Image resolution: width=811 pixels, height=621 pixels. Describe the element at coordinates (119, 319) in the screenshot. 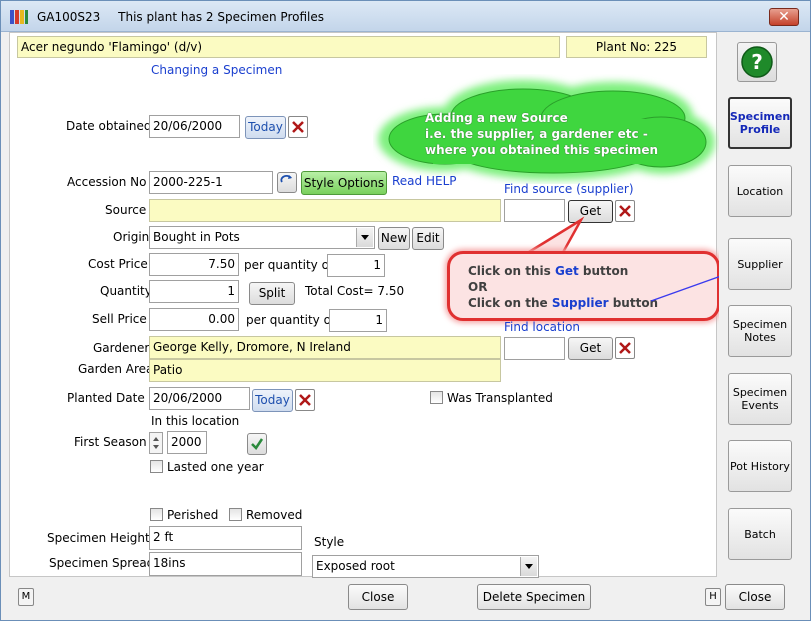

I see `sell-price-label: Sell Price` at that location.